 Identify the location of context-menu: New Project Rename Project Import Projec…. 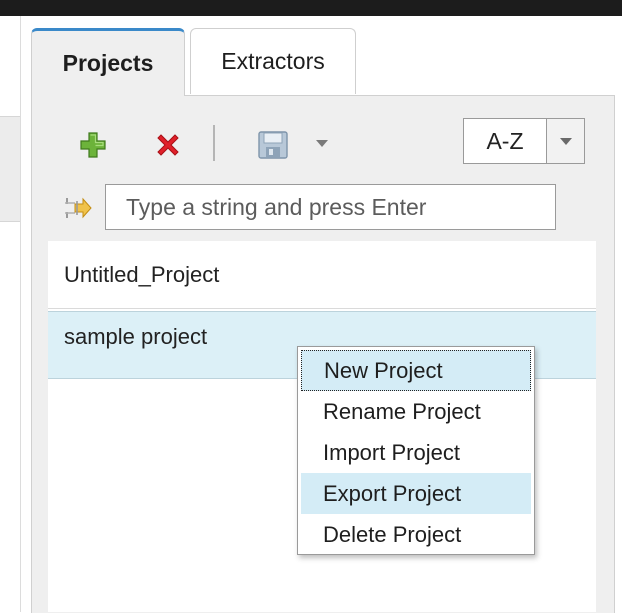
(416, 450).